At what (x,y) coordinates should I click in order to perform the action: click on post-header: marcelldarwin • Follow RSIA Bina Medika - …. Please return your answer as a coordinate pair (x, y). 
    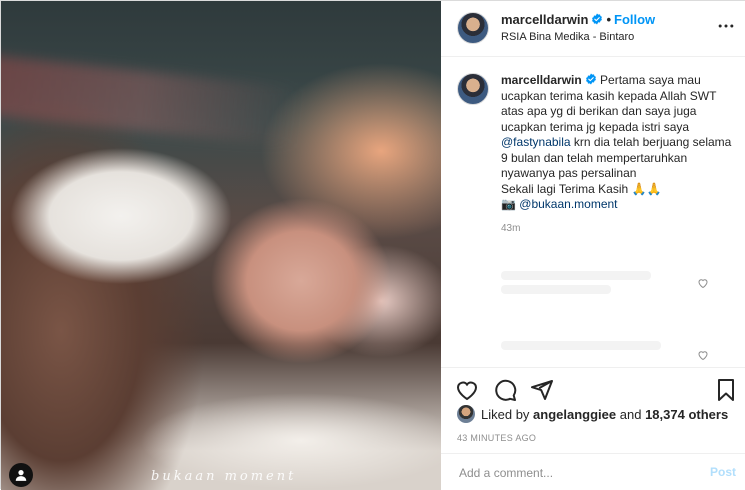
    Looking at the image, I should click on (593, 29).